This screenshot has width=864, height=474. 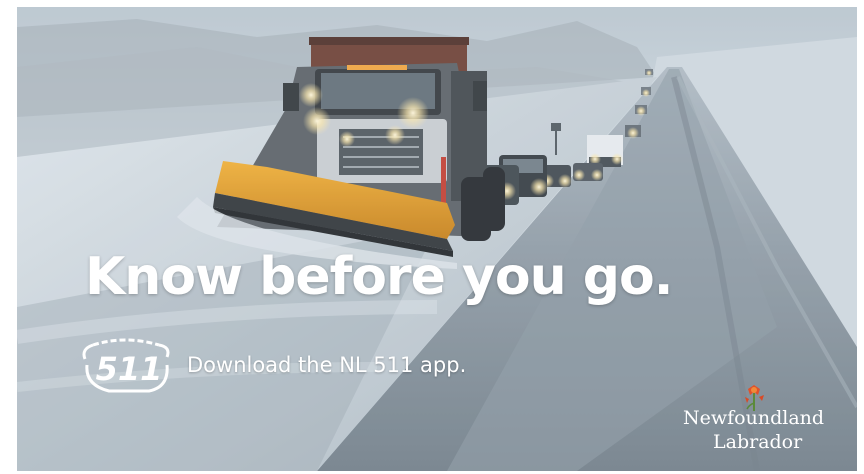 I want to click on headline: Know before you go., so click(x=379, y=277).